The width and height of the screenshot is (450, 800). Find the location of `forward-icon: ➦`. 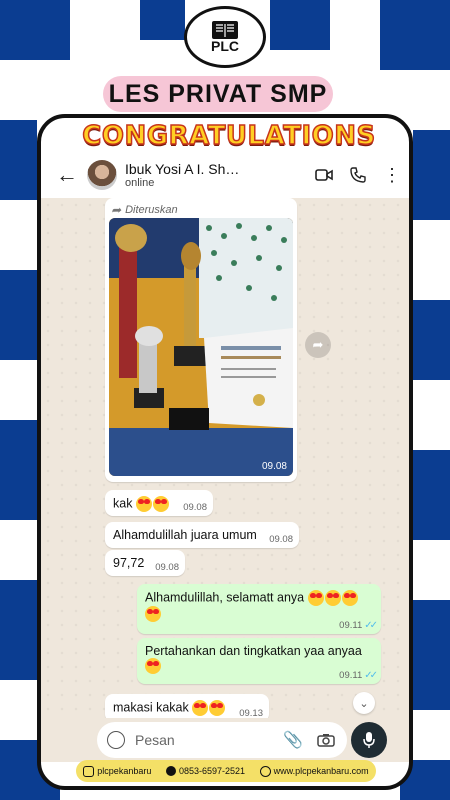

forward-icon: ➦ is located at coordinates (116, 210).